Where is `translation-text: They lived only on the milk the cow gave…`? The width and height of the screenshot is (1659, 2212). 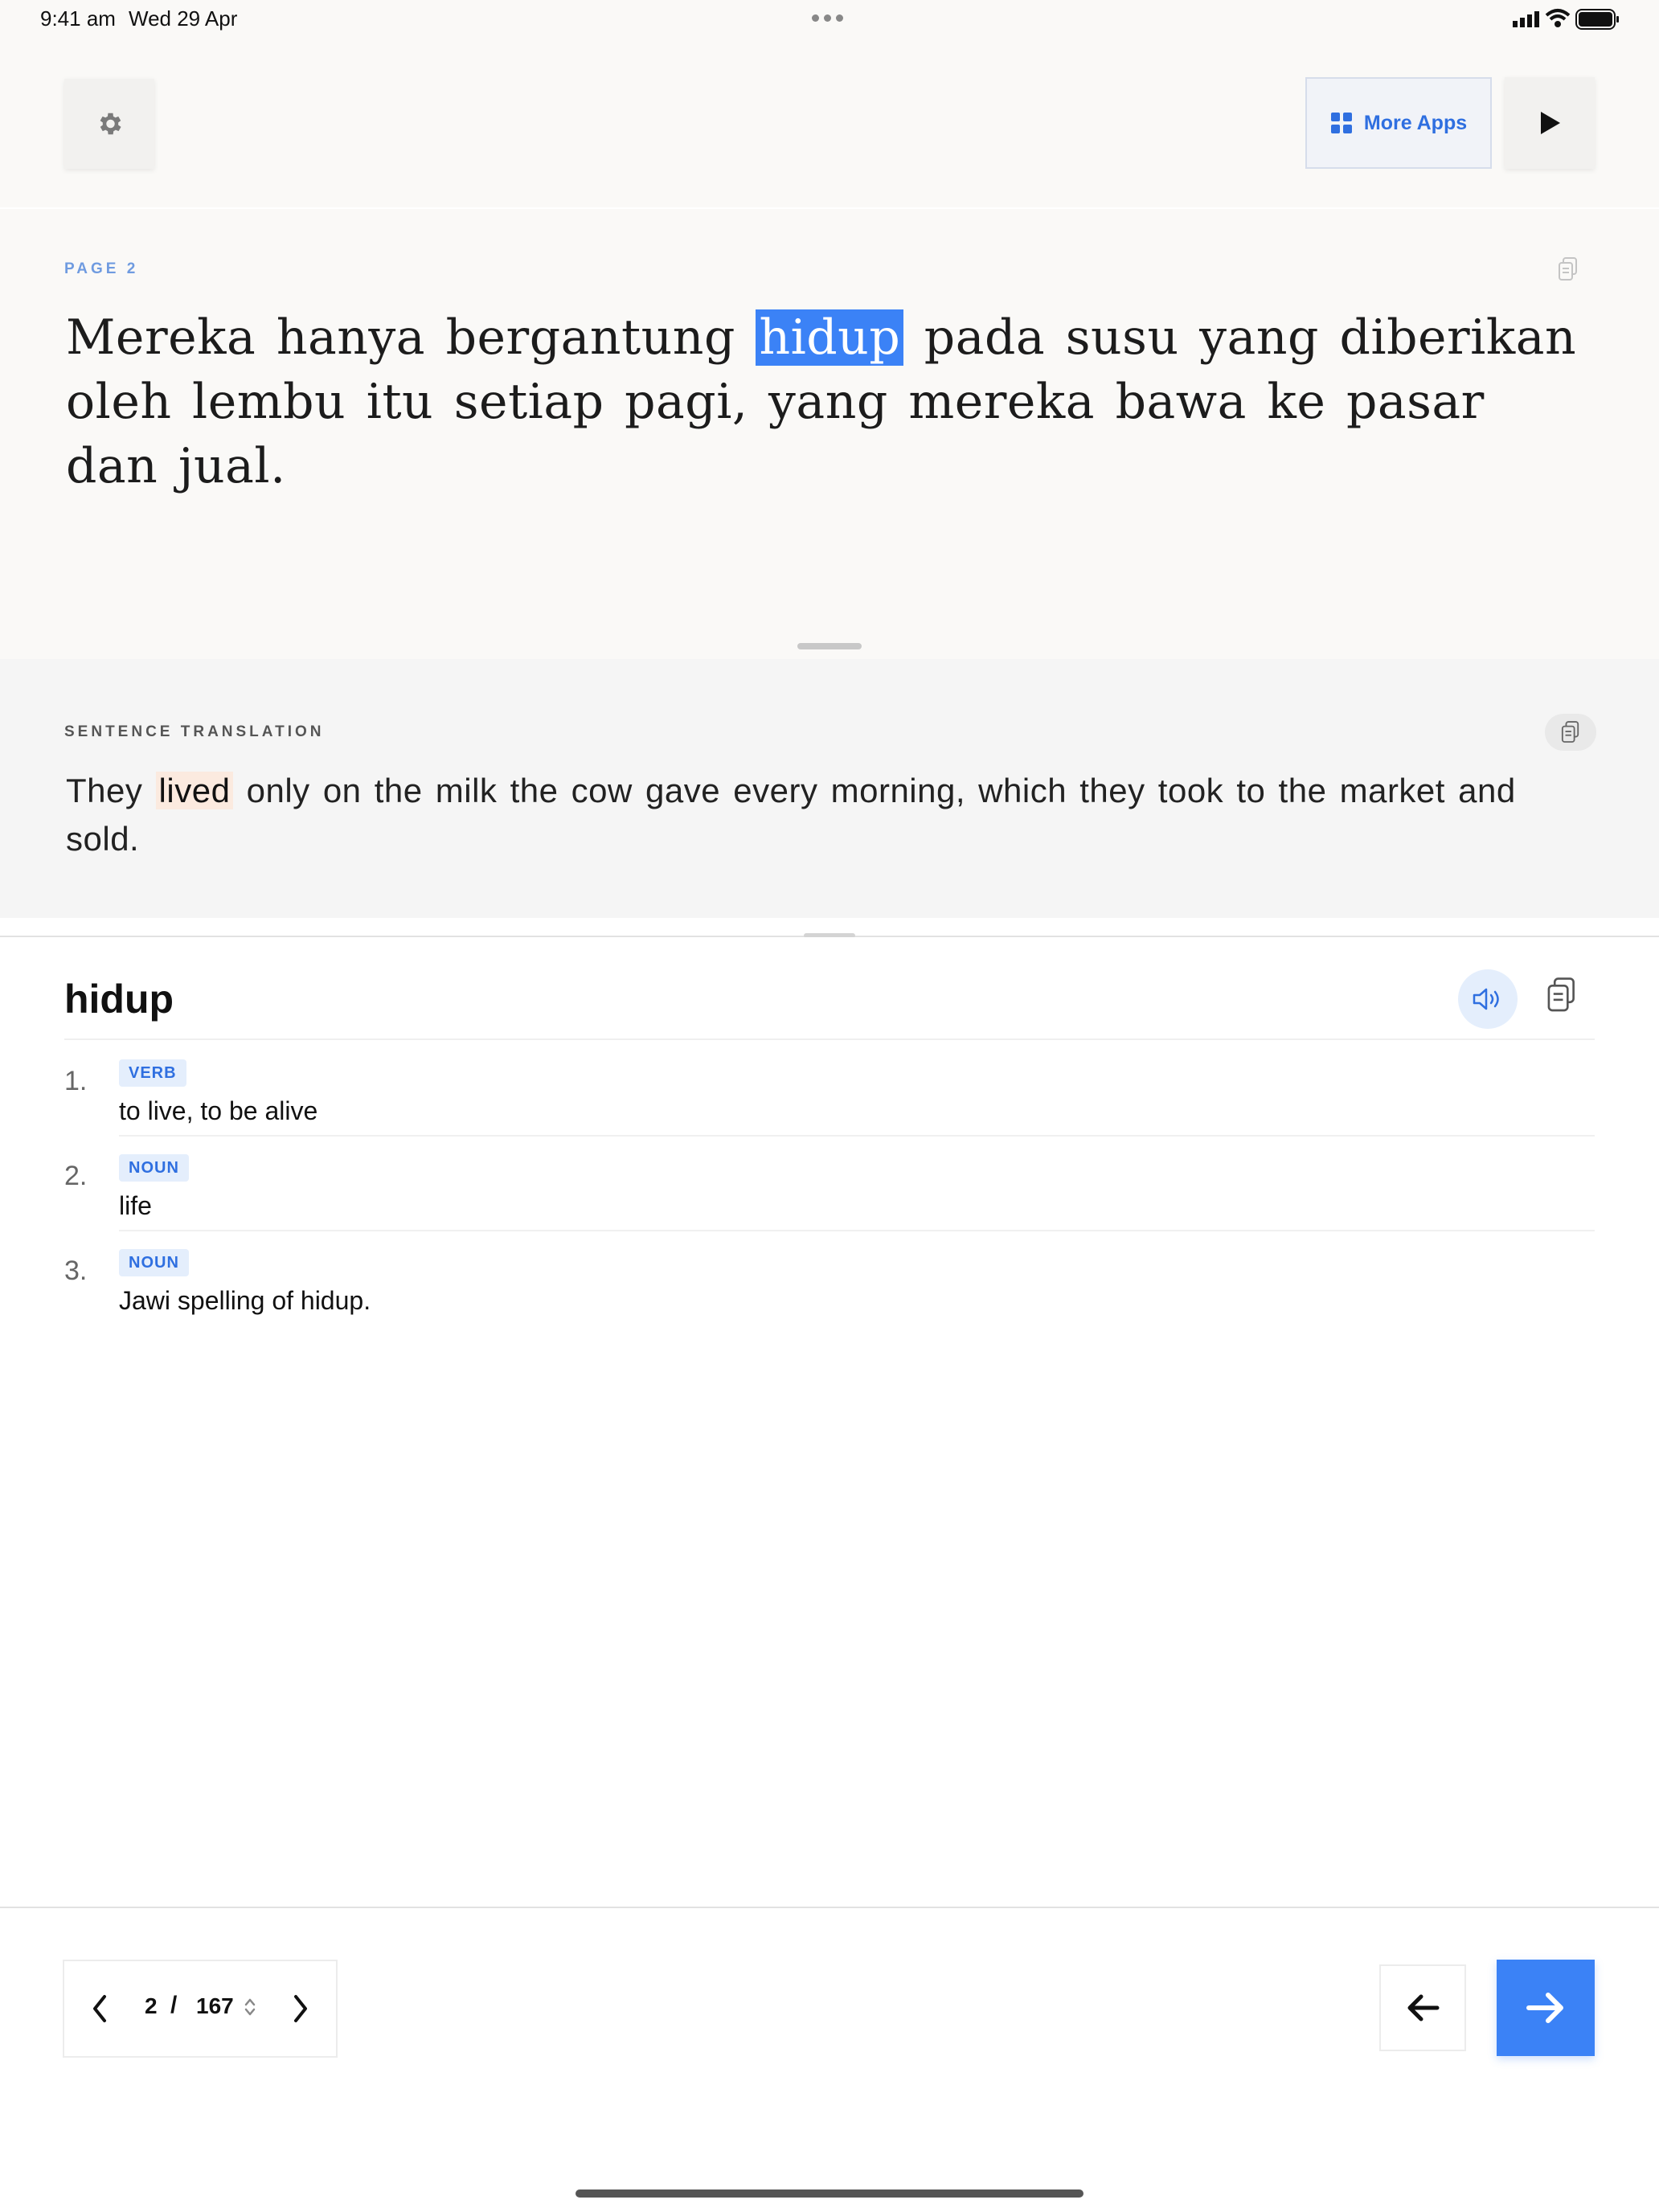 translation-text: They lived only on the milk the cow gave… is located at coordinates (821, 815).